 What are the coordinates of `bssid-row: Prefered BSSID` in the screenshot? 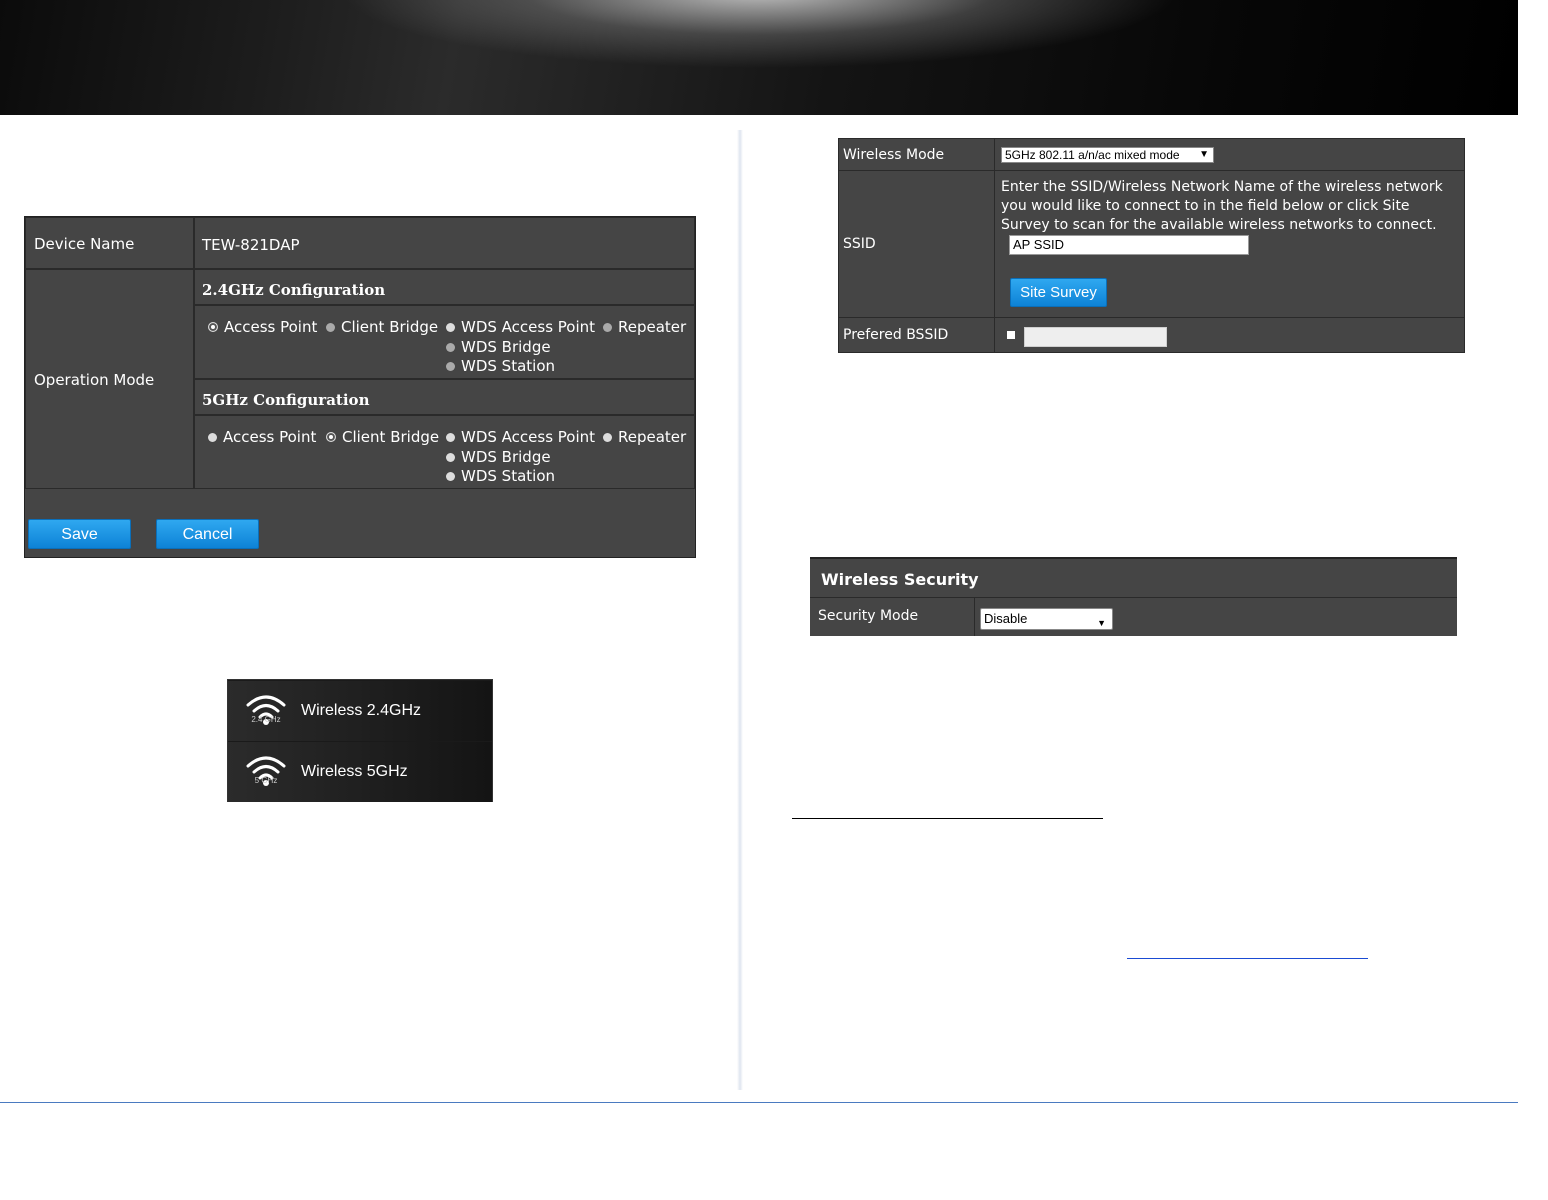 It's located at (1151, 335).